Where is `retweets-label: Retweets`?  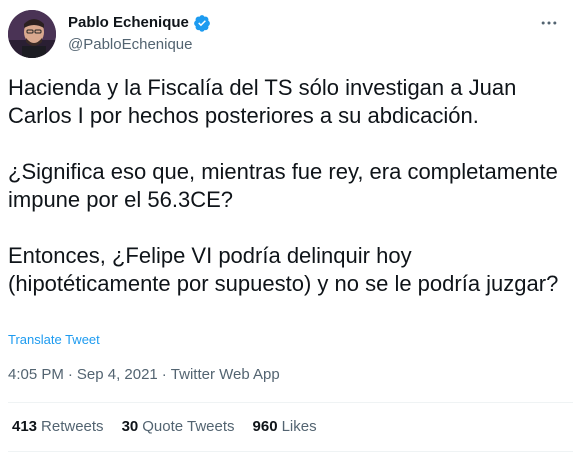 retweets-label: Retweets is located at coordinates (72, 426).